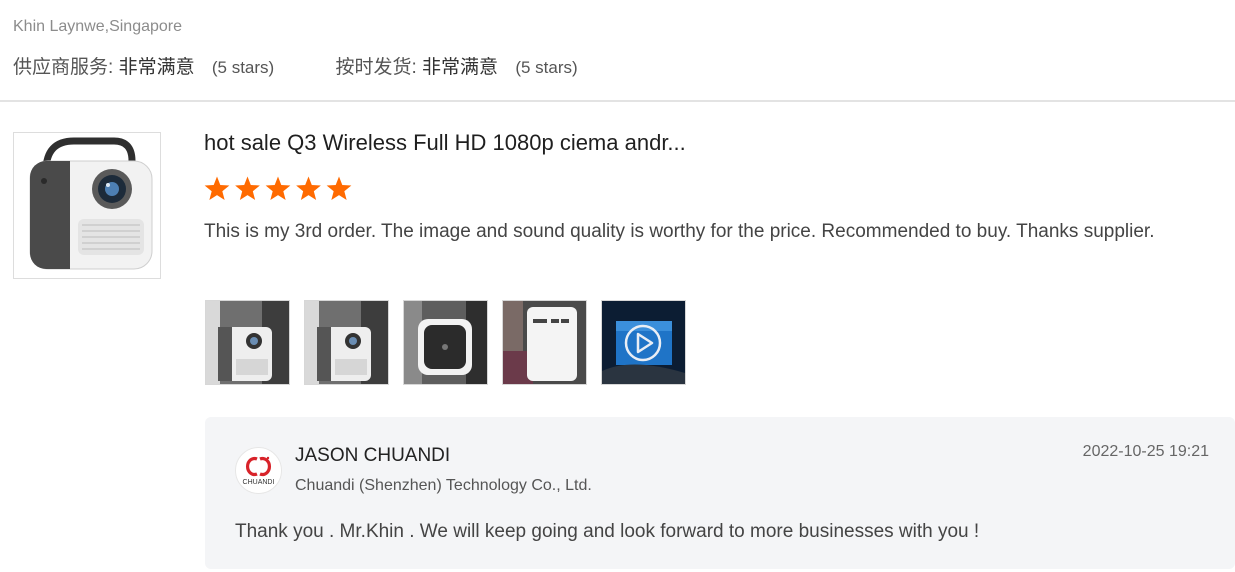 The width and height of the screenshot is (1235, 572). What do you see at coordinates (376, 67) in the screenshot?
I see `rating-label: 按时发货:` at bounding box center [376, 67].